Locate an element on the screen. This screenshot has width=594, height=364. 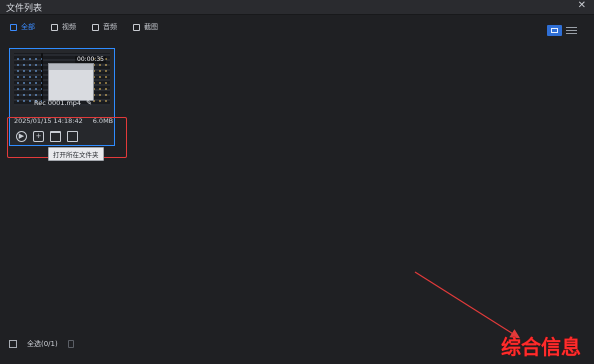
footer-bar: 全选(0/1) is located at coordinates (41, 344).